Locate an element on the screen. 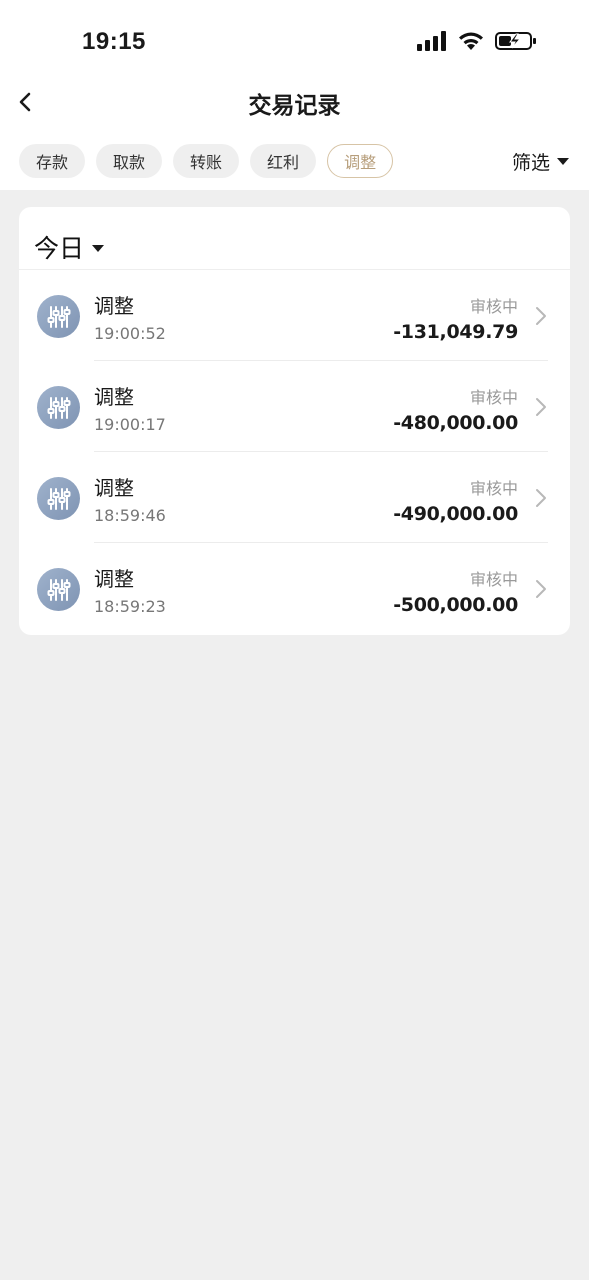 The height and width of the screenshot is (1280, 589). battery-charging-icon is located at coordinates (515, 41).